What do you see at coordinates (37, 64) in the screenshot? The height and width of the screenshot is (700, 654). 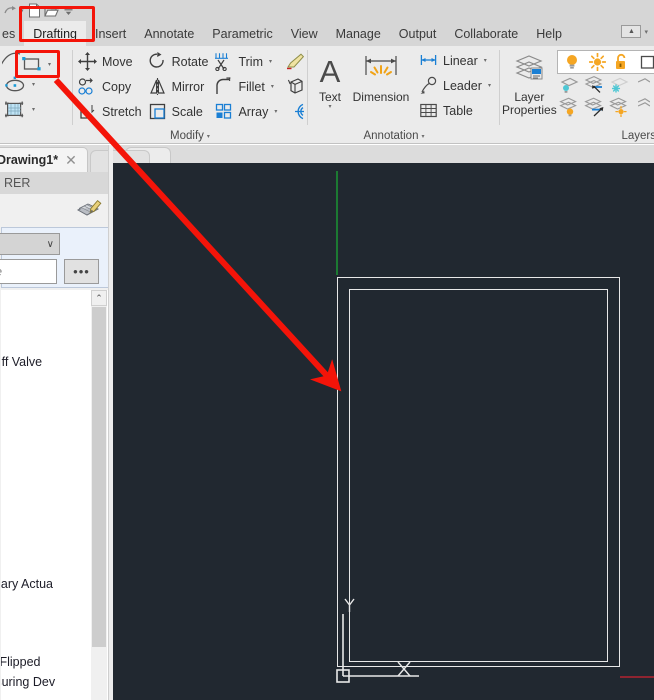 I see `rectangle-tool: ▾` at bounding box center [37, 64].